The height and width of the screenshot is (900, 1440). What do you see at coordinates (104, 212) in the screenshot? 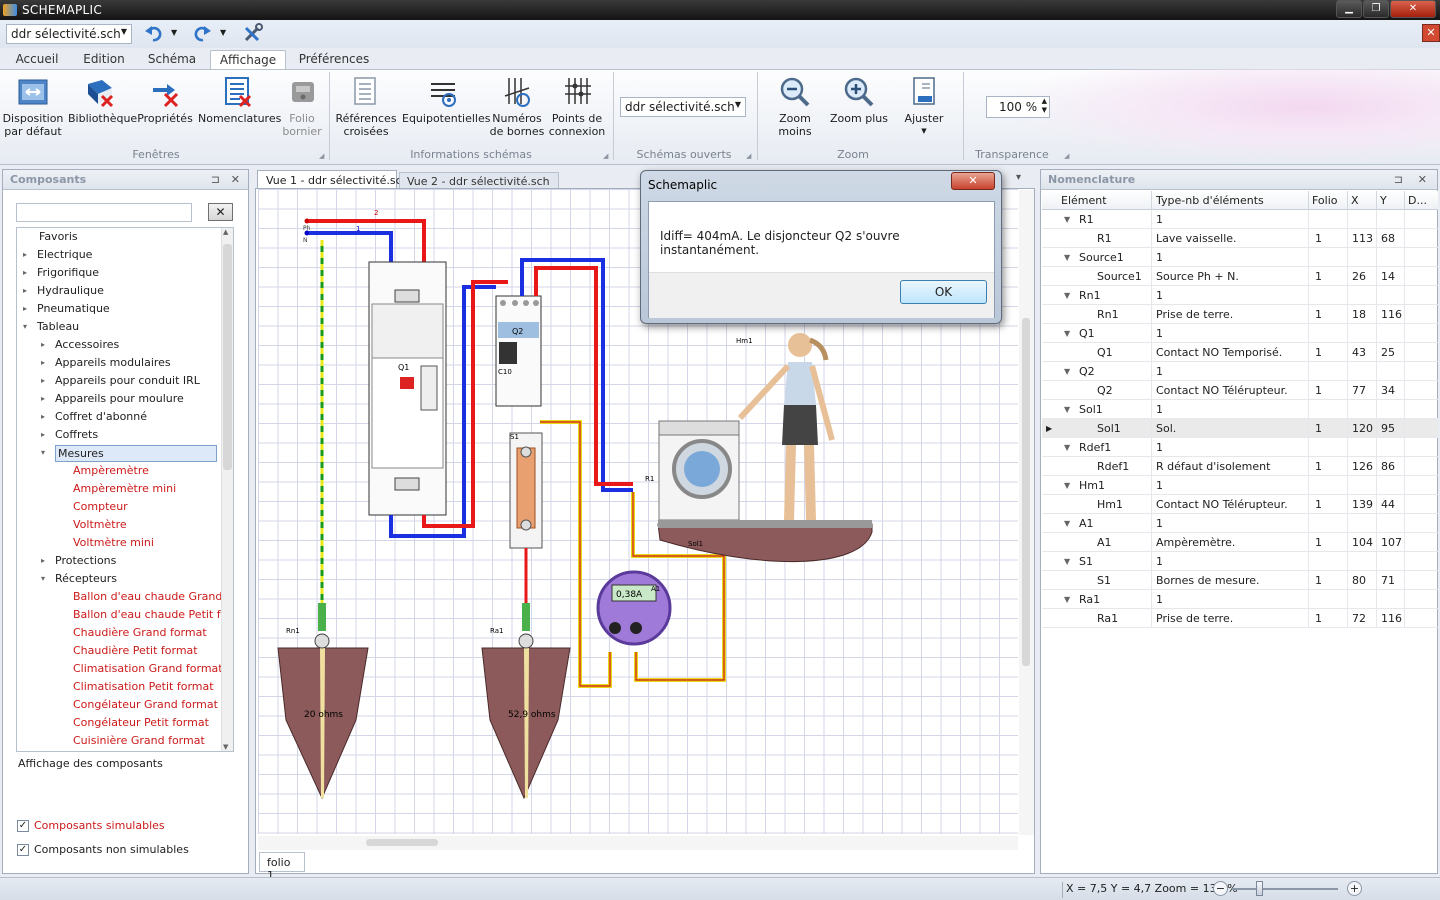
I see `component-search-input` at bounding box center [104, 212].